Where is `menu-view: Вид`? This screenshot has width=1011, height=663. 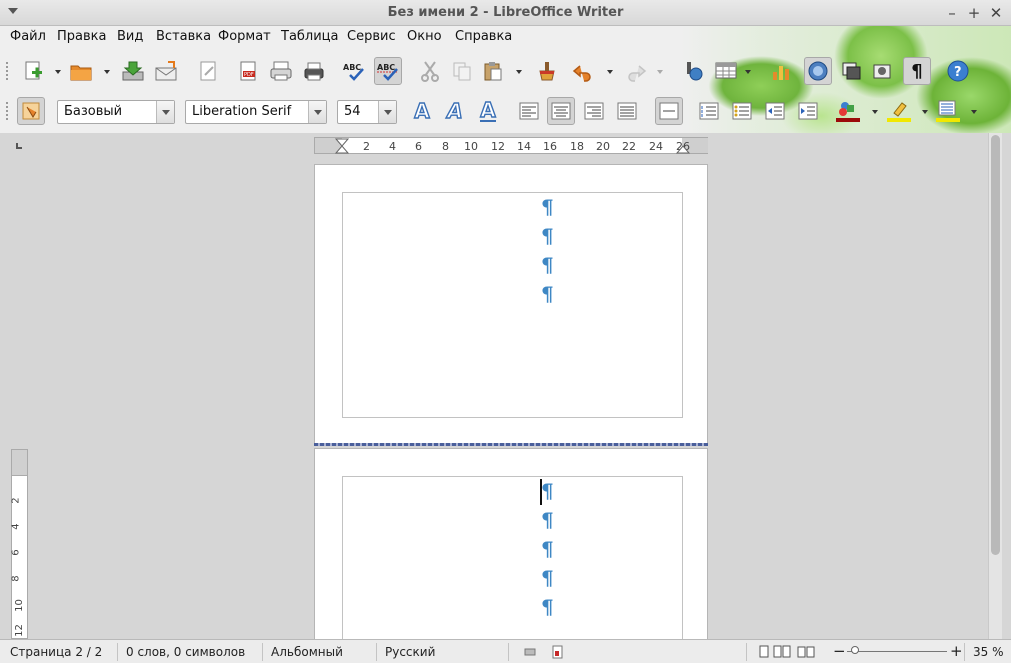
menu-view: Вид is located at coordinates (130, 36).